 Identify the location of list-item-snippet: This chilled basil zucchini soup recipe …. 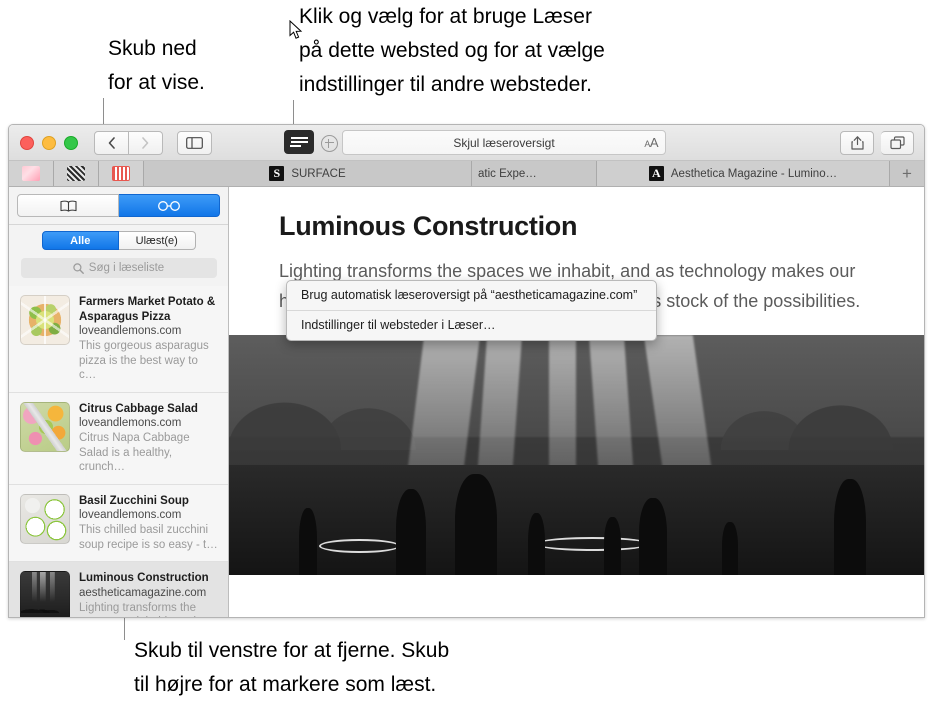
(148, 537).